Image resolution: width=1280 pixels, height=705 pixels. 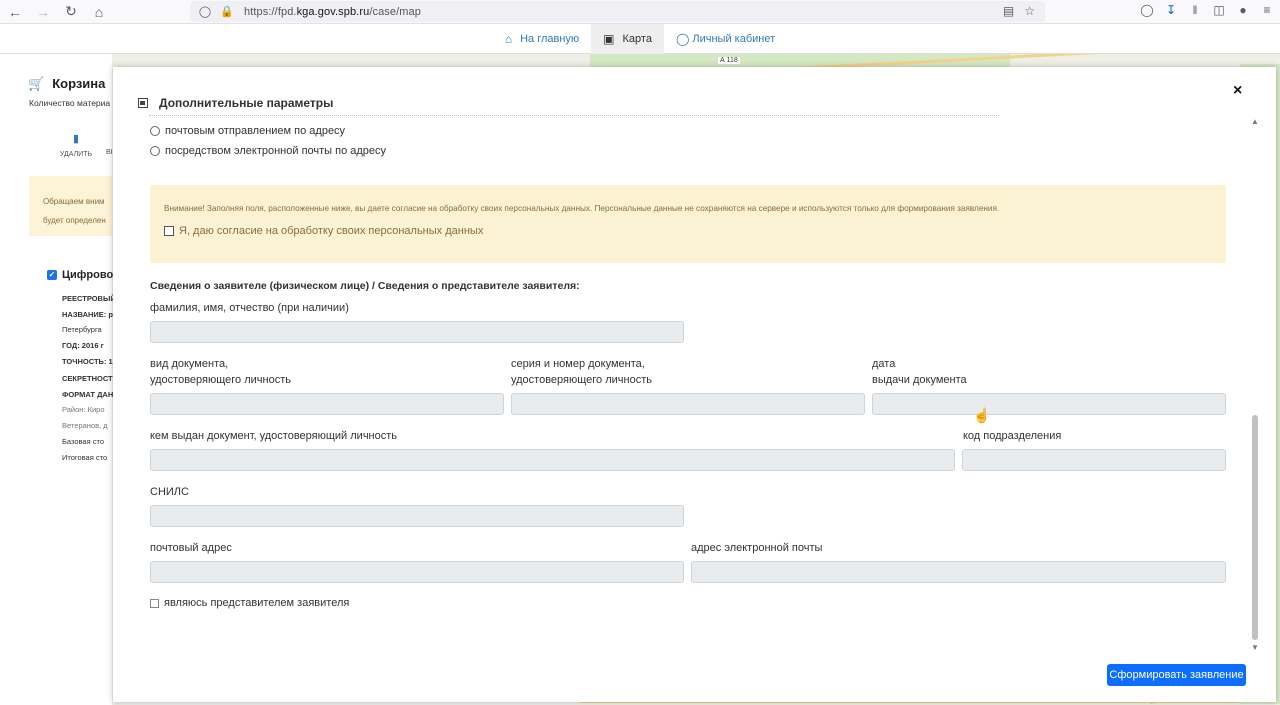 What do you see at coordinates (83, 345) in the screenshot?
I see `item-prop: ГОД: 2016 г` at bounding box center [83, 345].